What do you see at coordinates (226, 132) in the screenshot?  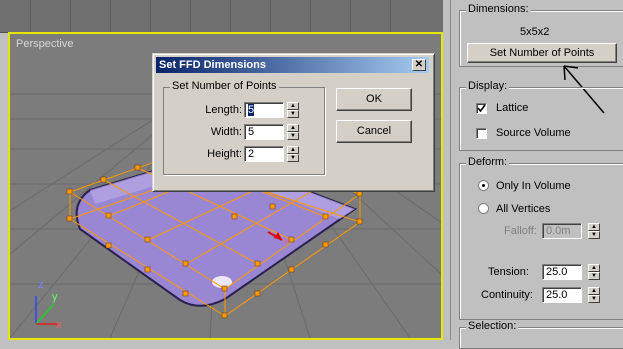 I see `width-label: Width:` at bounding box center [226, 132].